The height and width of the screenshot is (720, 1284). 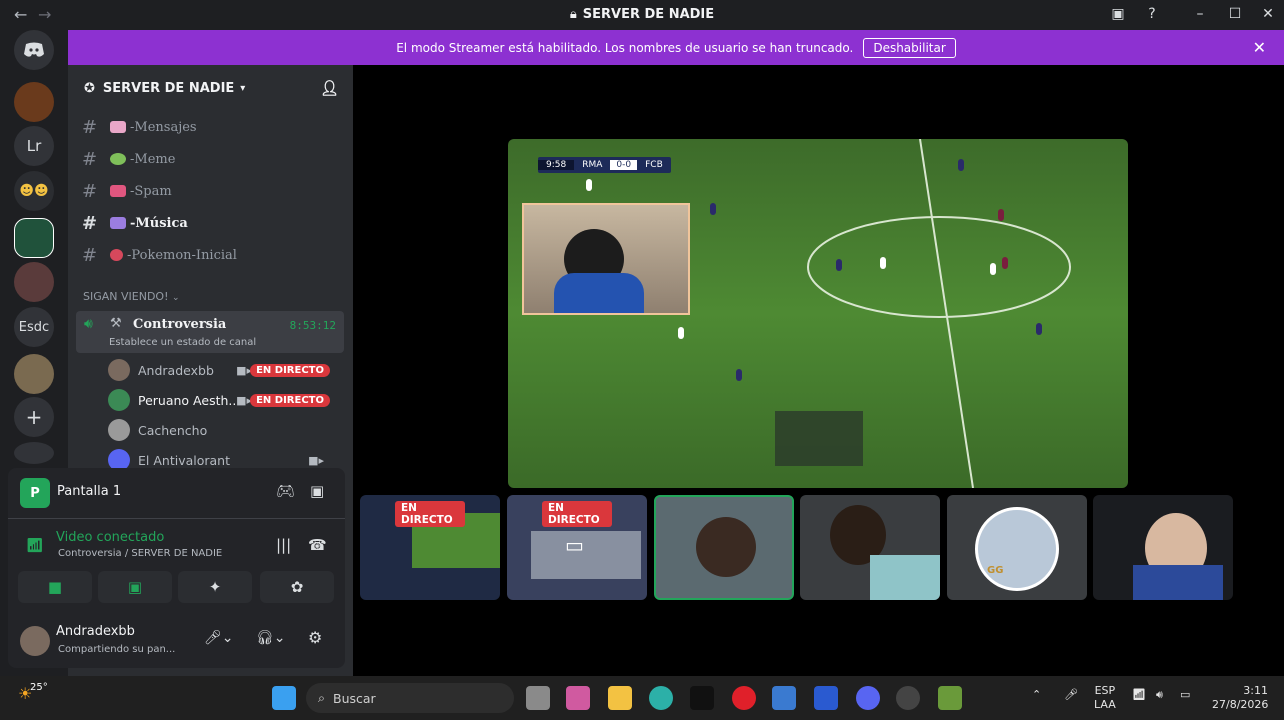 What do you see at coordinates (284, 698) in the screenshot?
I see `start-icon` at bounding box center [284, 698].